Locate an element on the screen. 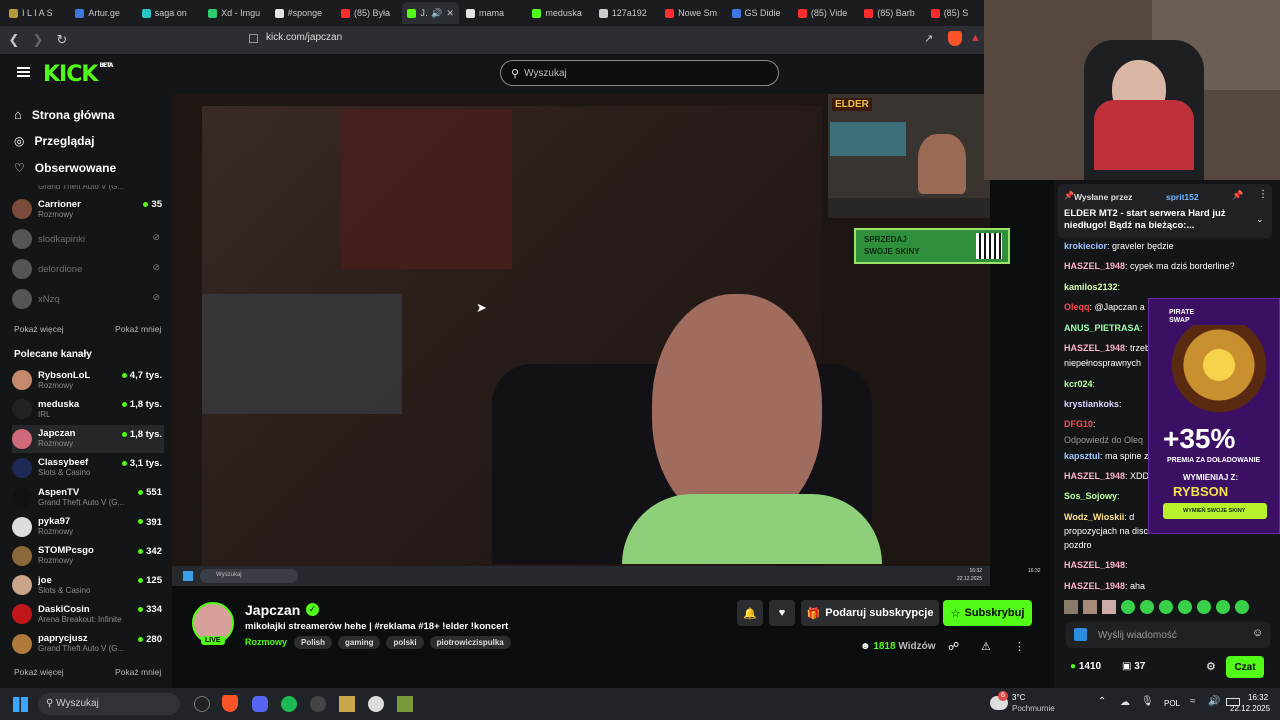 This screenshot has width=1280, height=720. stream-category: Rozmowy is located at coordinates (266, 642).